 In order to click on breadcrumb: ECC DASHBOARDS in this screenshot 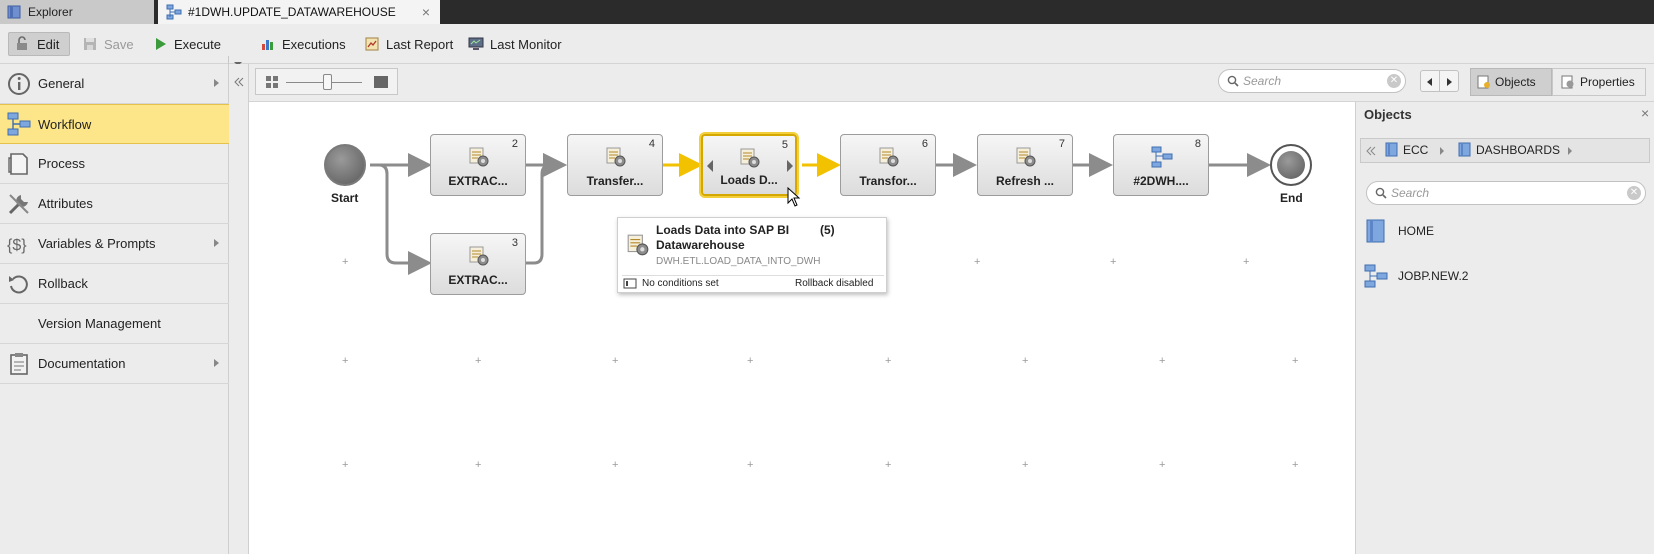, I will do `click(1505, 150)`.